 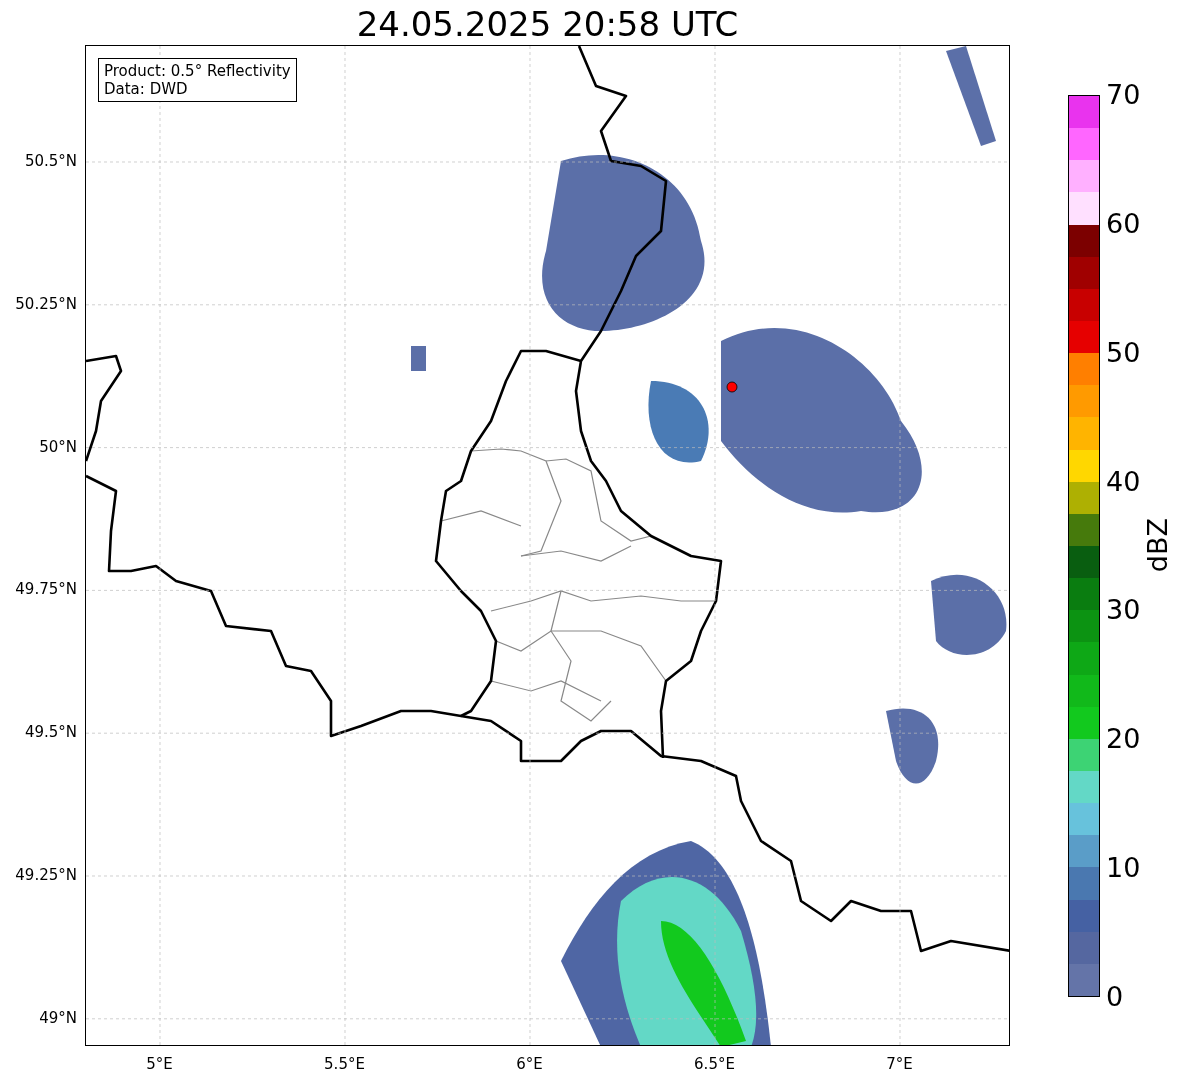 What do you see at coordinates (197, 80) in the screenshot?
I see `info-box: Product: 0.5° Reflectivity Data: DWD` at bounding box center [197, 80].